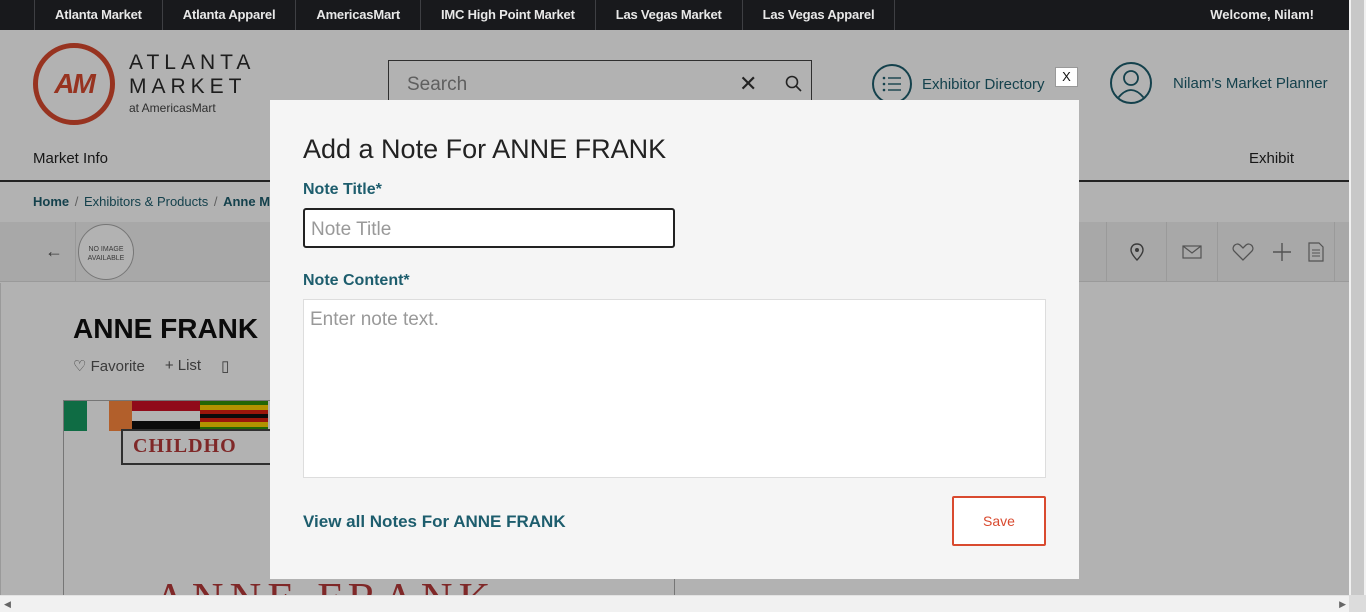  Describe the element at coordinates (1357, 603) in the screenshot. I see `scrollbar-corner` at that location.